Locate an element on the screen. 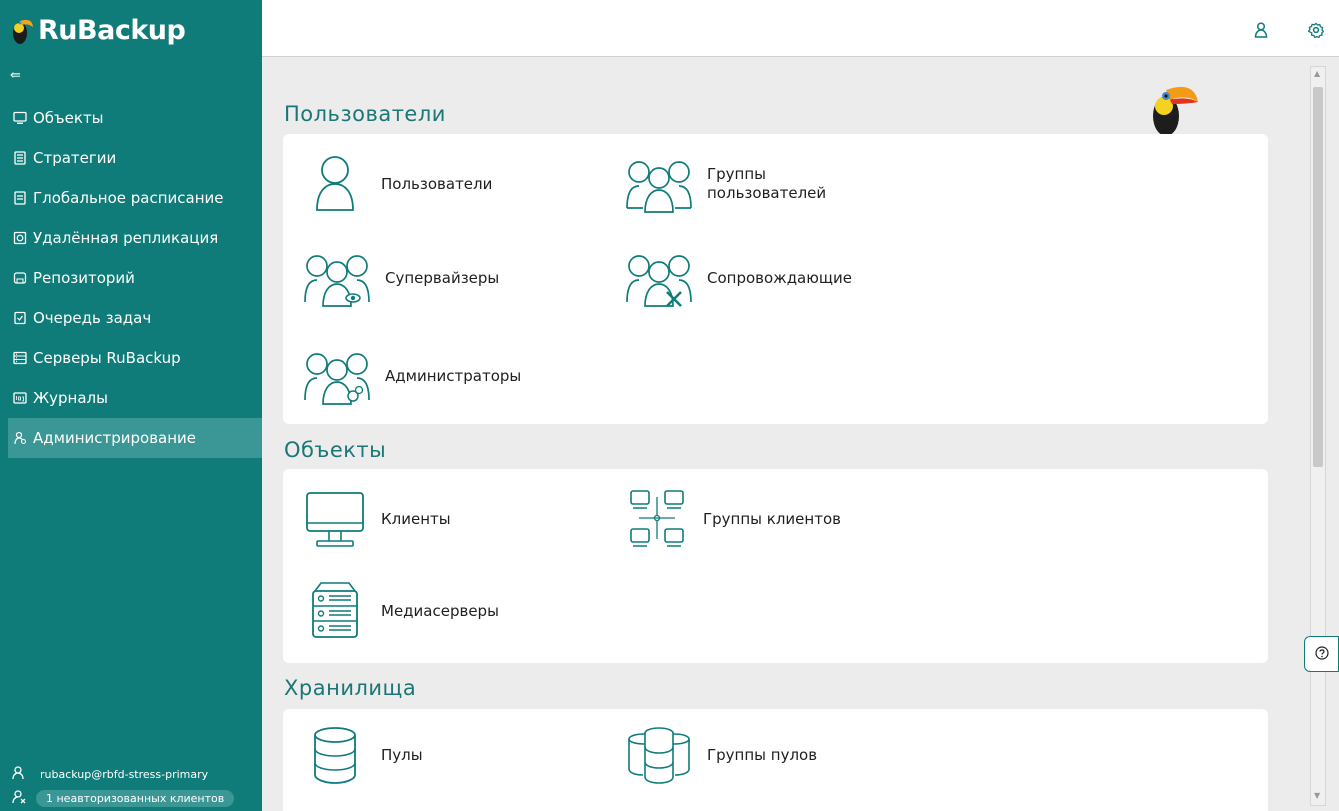 Image resolution: width=1339 pixels, height=811 pixels. sidebar-item-label: Очередь задач is located at coordinates (92, 318).